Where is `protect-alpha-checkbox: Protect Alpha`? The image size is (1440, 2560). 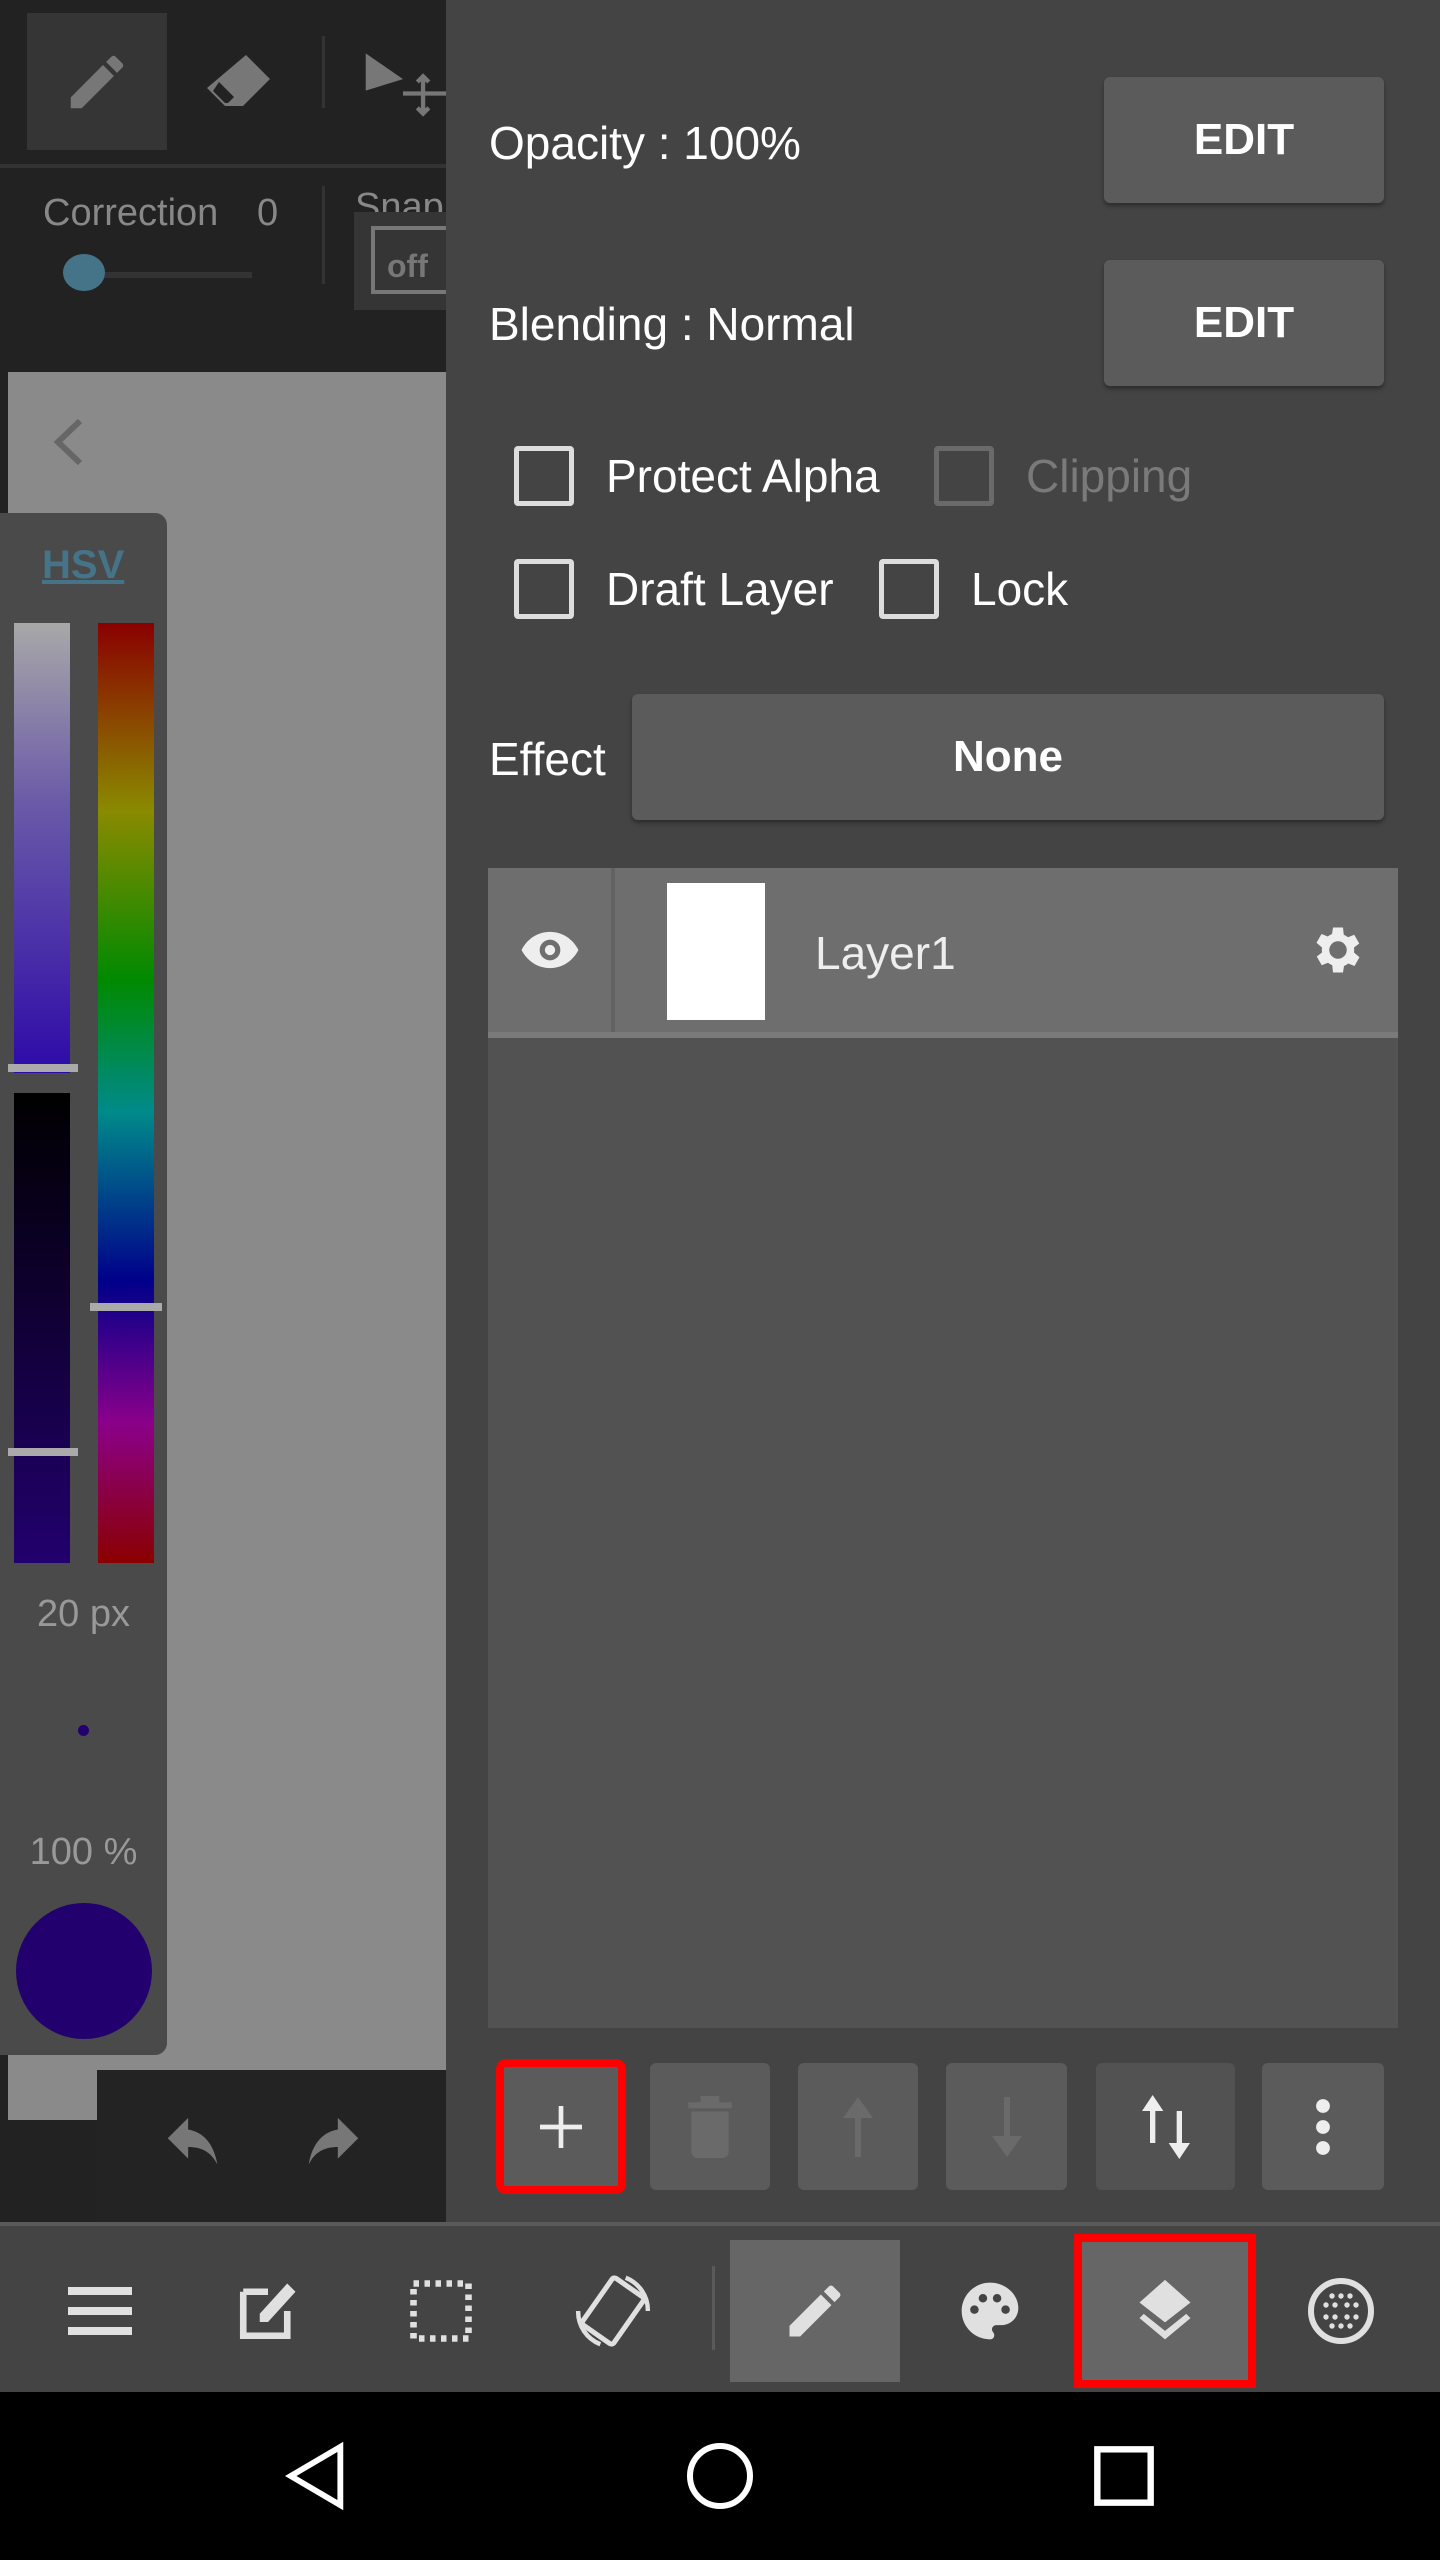 protect-alpha-checkbox: Protect Alpha is located at coordinates (697, 476).